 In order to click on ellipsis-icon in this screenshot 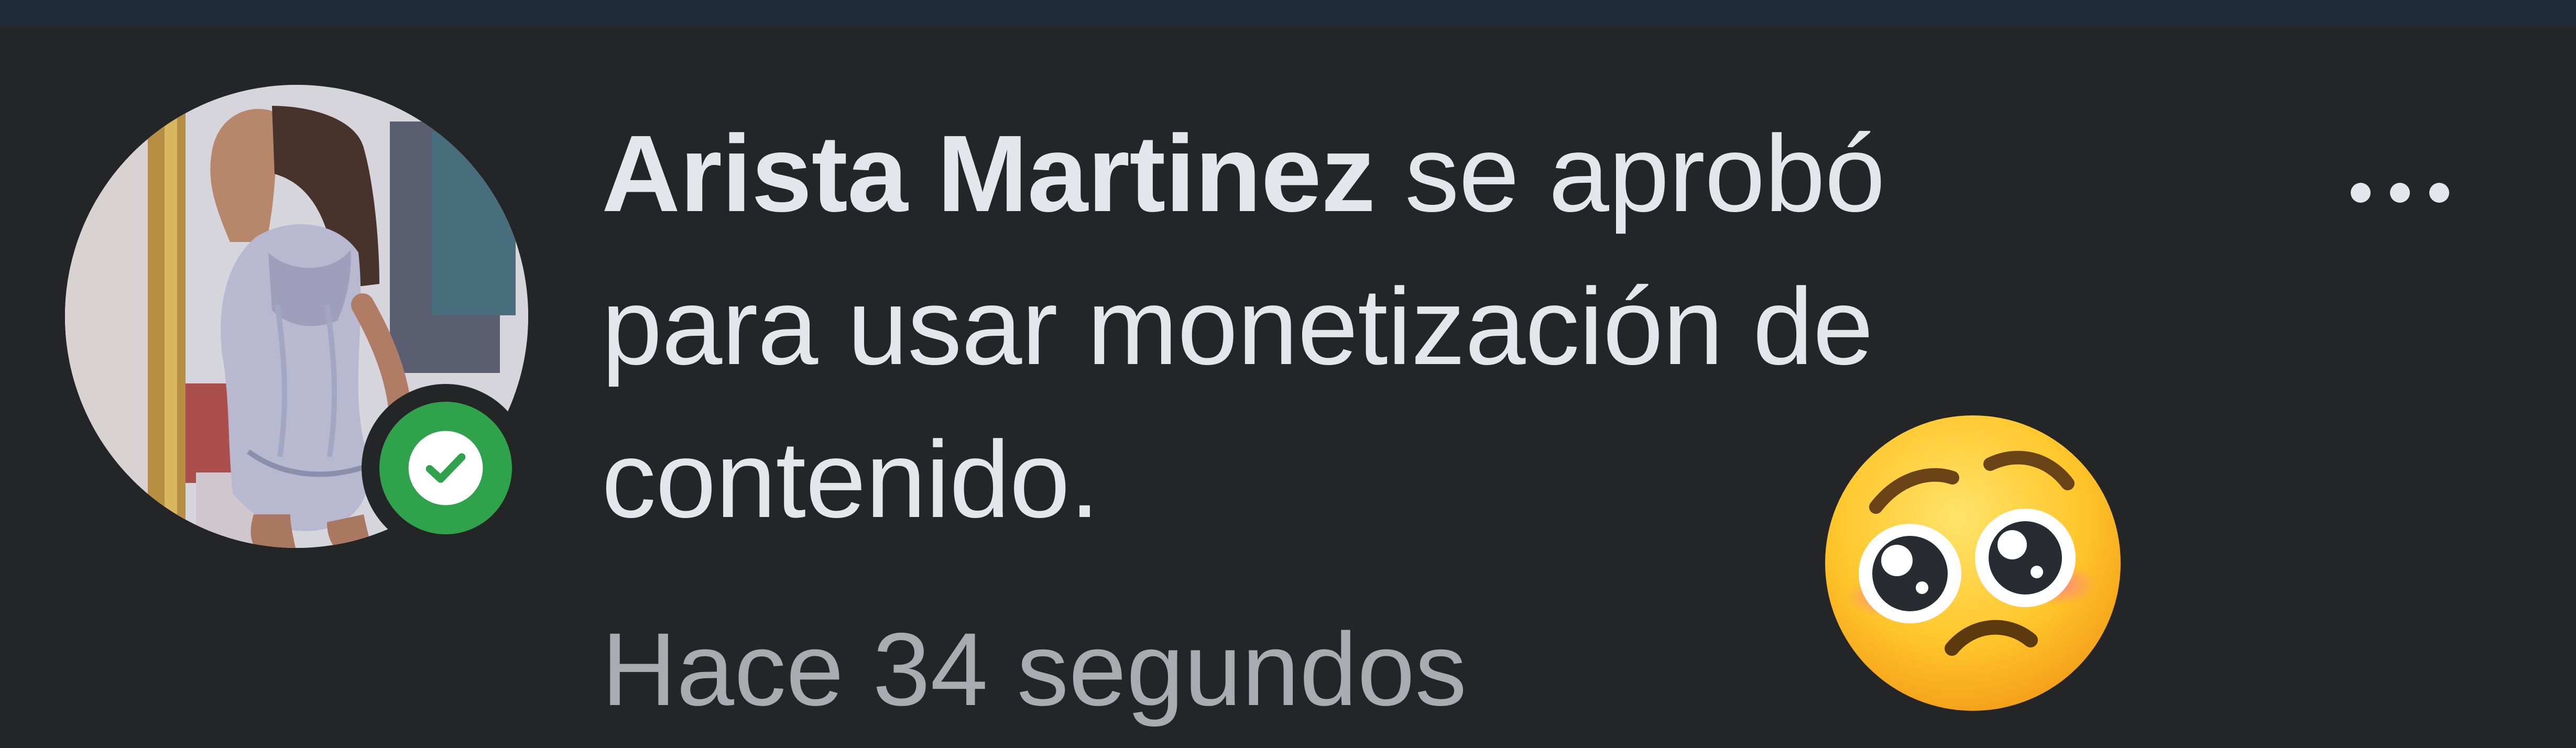, I will do `click(2400, 193)`.